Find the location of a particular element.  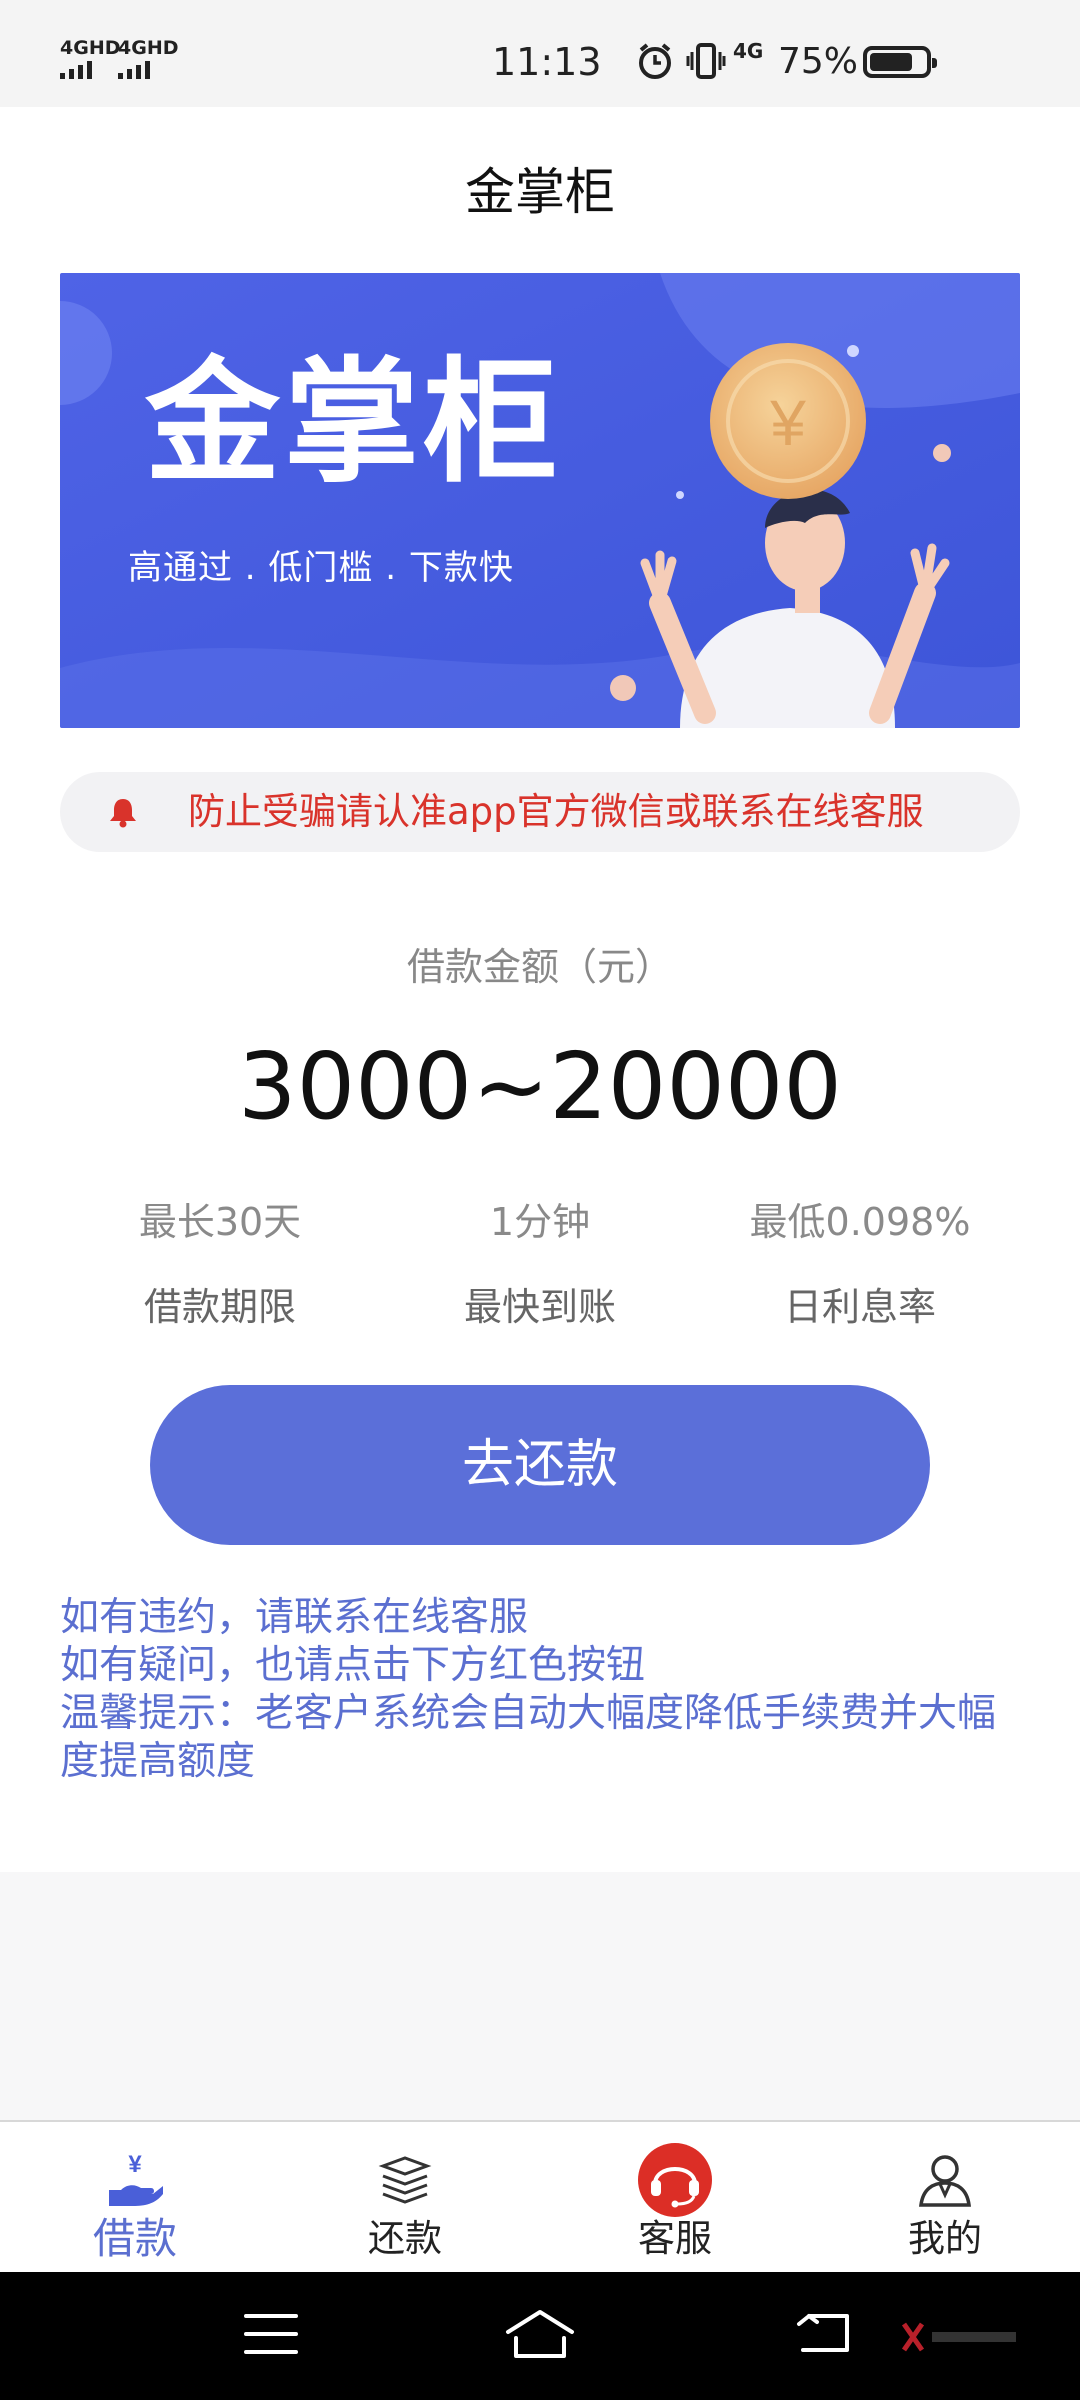

clock: 11:13 is located at coordinates (547, 62).